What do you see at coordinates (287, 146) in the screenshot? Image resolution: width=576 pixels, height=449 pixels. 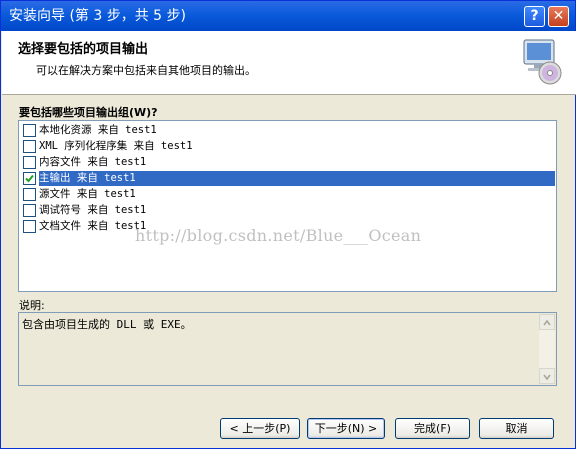 I see `list-item: XML 序列化程序集 来自 test1` at bounding box center [287, 146].